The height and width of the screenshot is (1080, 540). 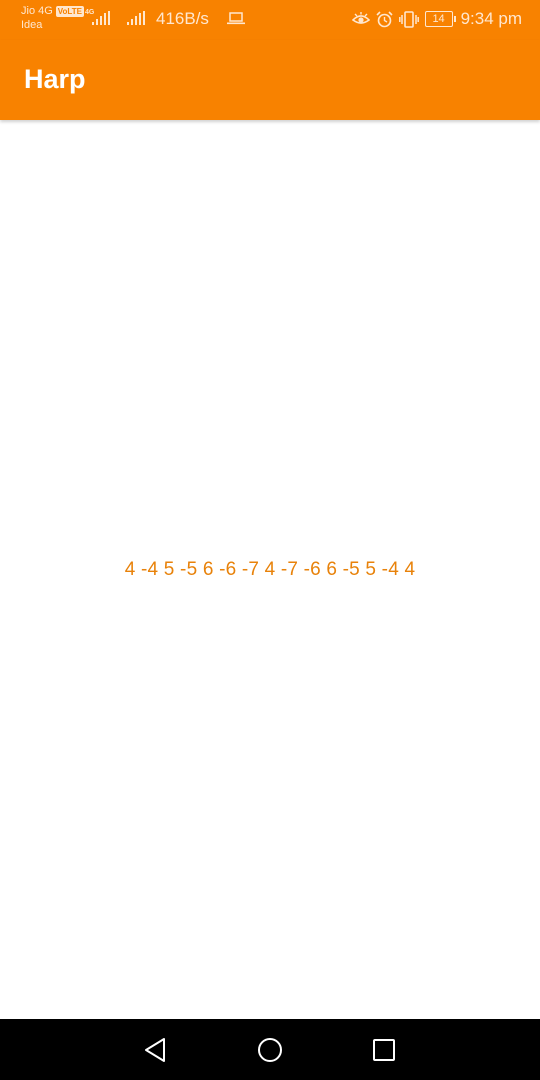 I want to click on recents-icon, so click(x=384, y=1050).